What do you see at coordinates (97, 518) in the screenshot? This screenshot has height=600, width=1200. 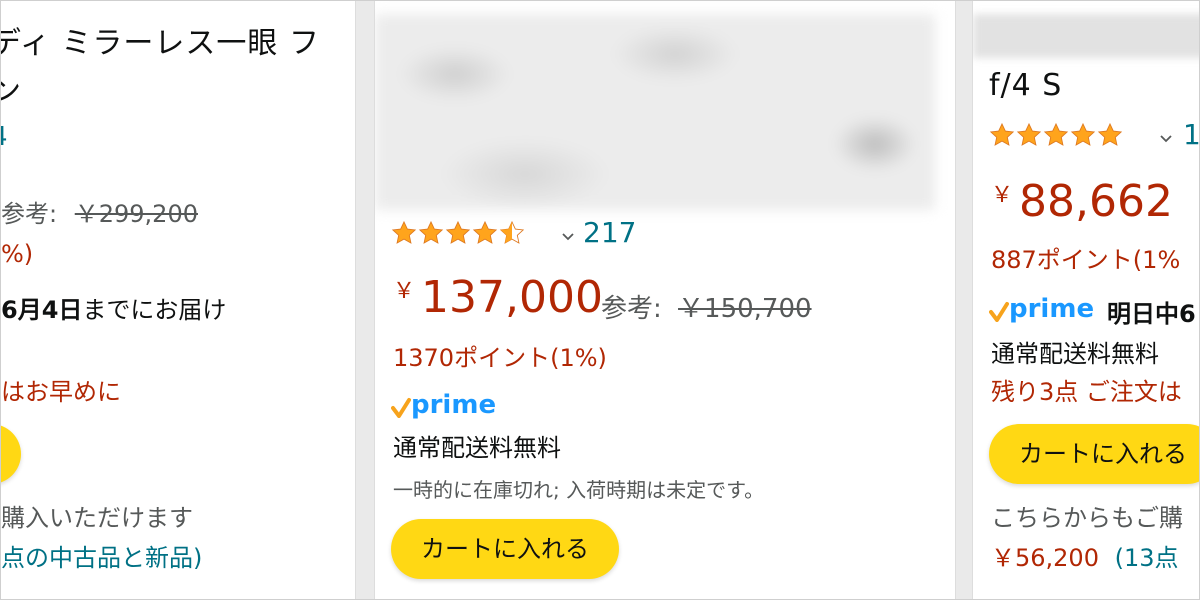 I see `other-buy-text: 購入いただけます` at bounding box center [97, 518].